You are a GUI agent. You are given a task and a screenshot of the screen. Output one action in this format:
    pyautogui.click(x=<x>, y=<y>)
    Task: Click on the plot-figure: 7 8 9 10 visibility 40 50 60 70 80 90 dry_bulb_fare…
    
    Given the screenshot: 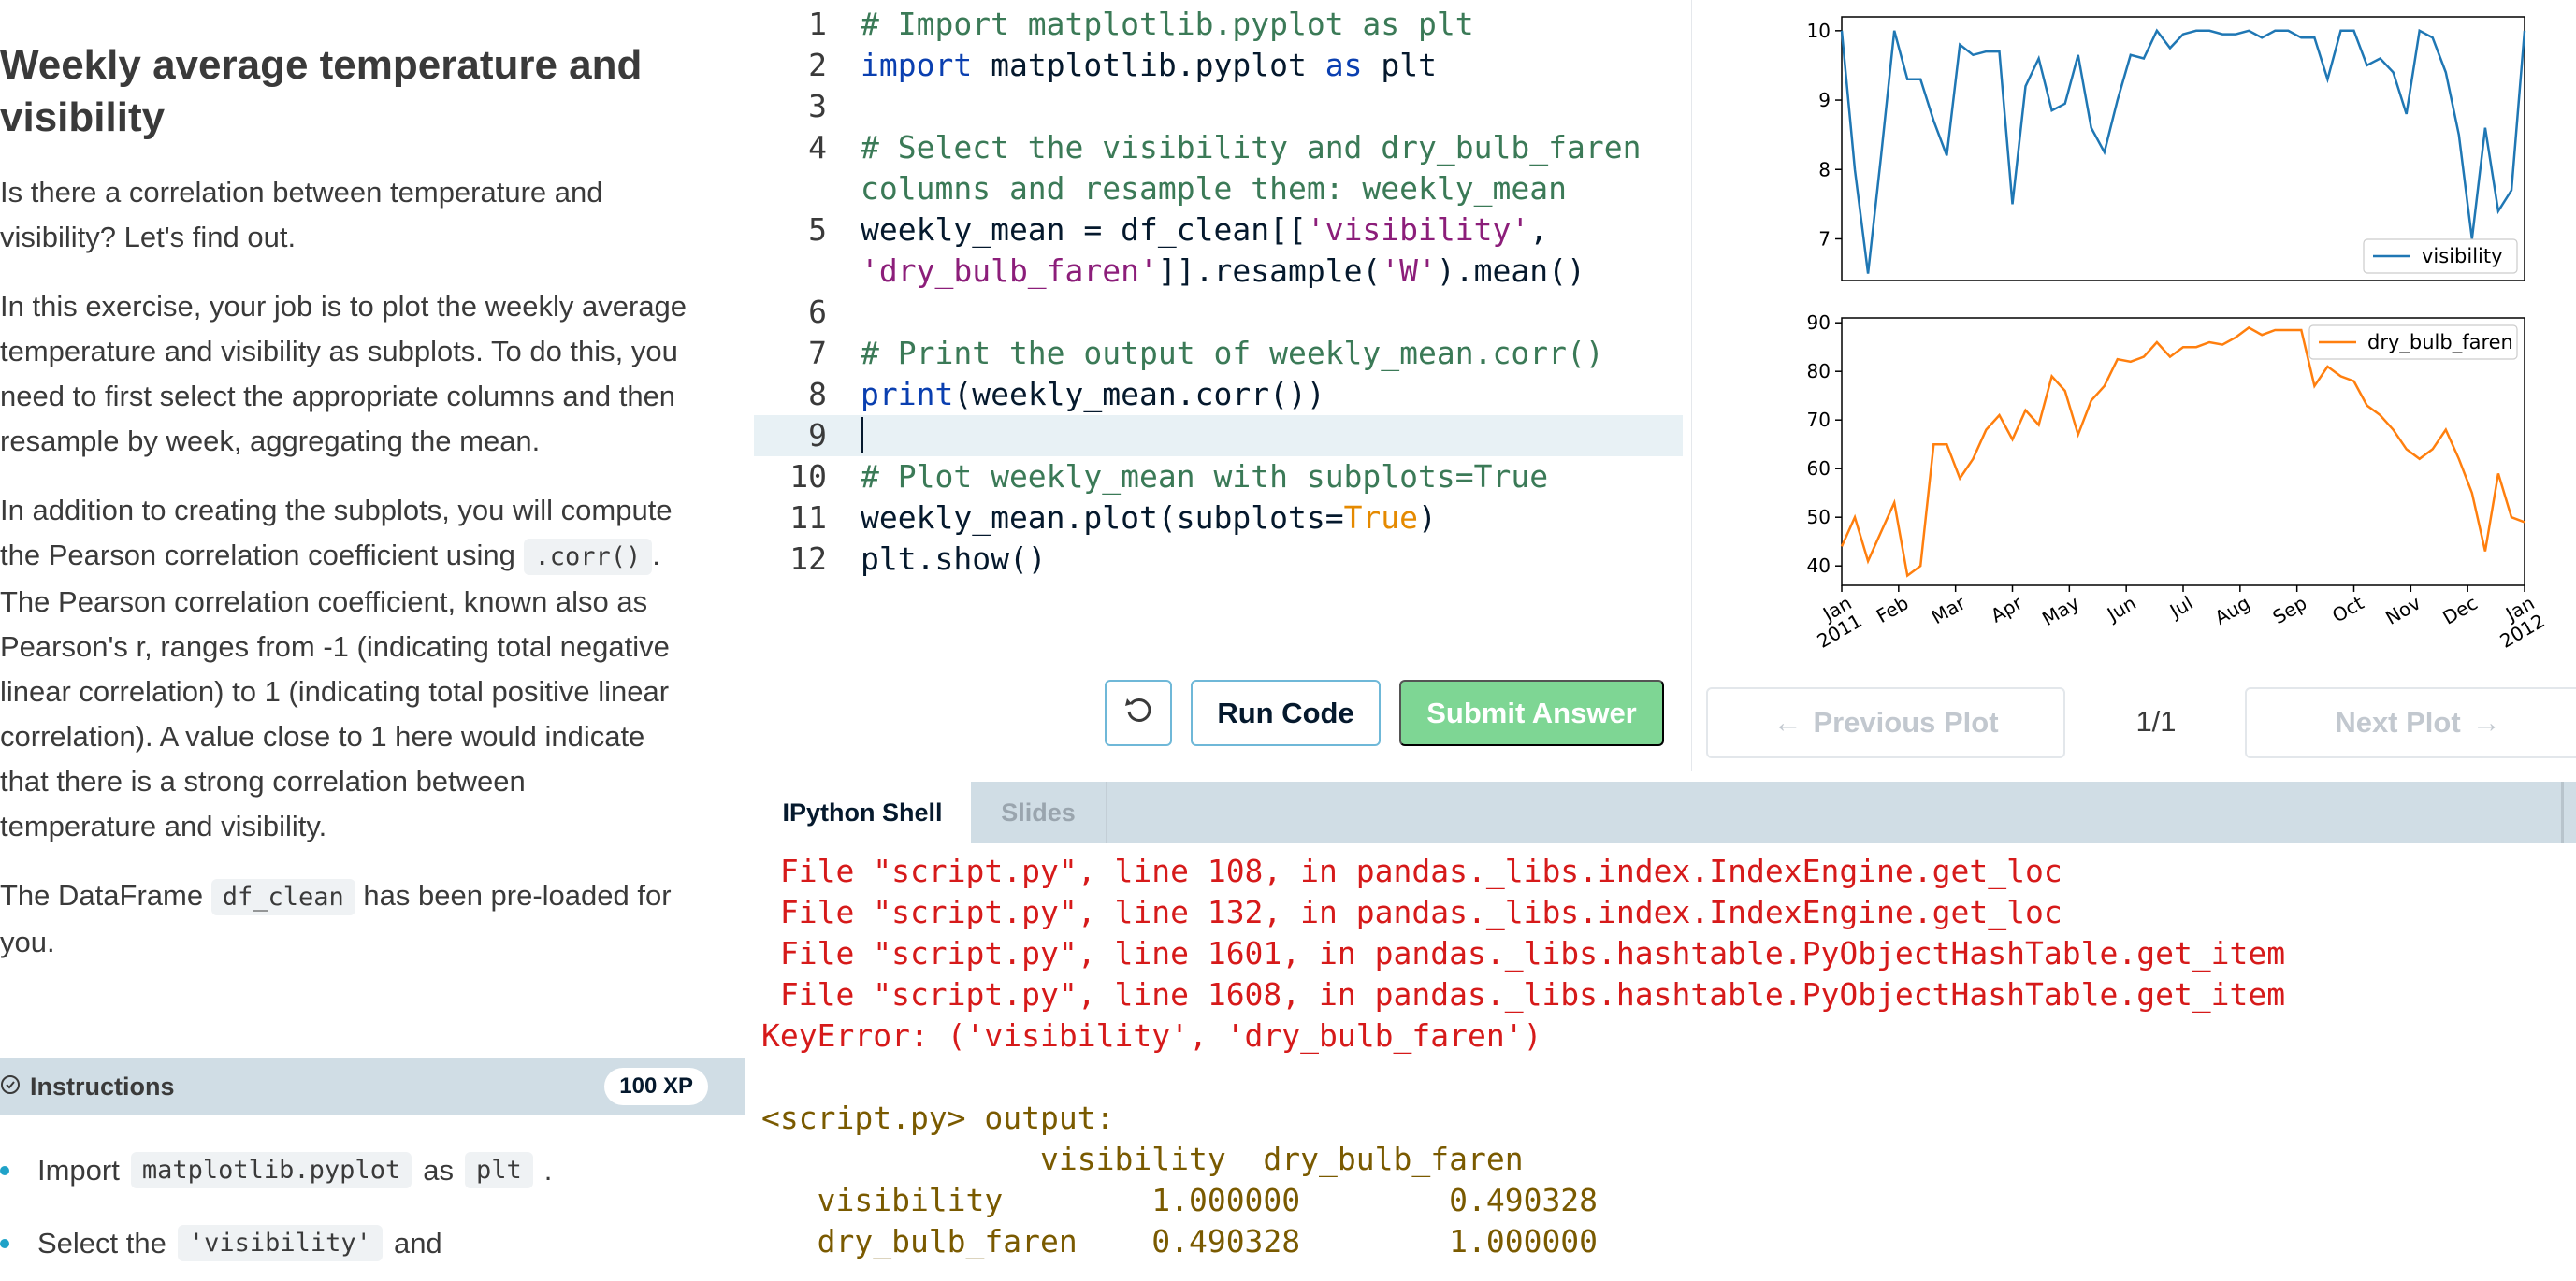 What is the action you would take?
    pyautogui.click(x=2176, y=335)
    